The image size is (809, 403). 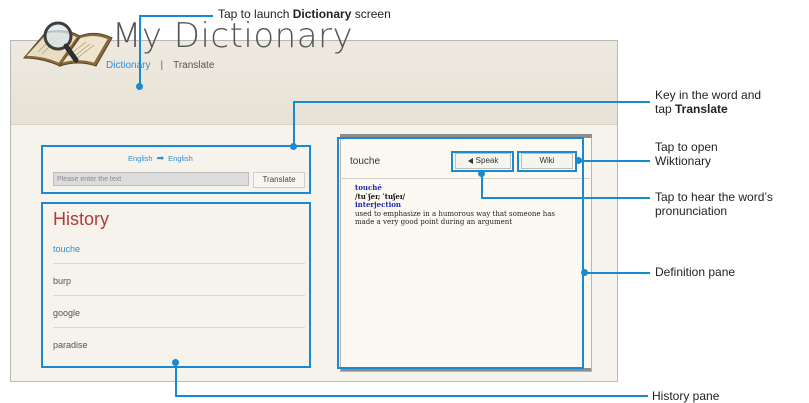 I want to click on nav-translate-link: Translate, so click(x=193, y=65).